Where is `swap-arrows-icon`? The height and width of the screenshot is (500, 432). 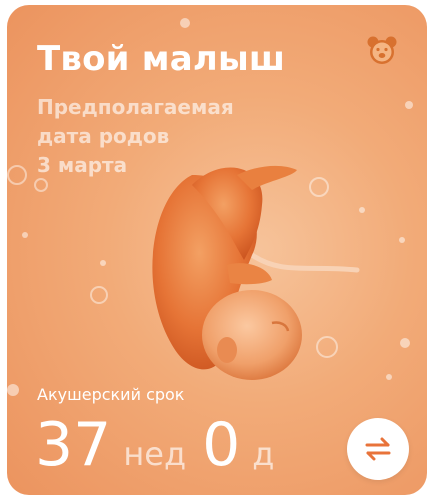 swap-arrows-icon is located at coordinates (378, 449).